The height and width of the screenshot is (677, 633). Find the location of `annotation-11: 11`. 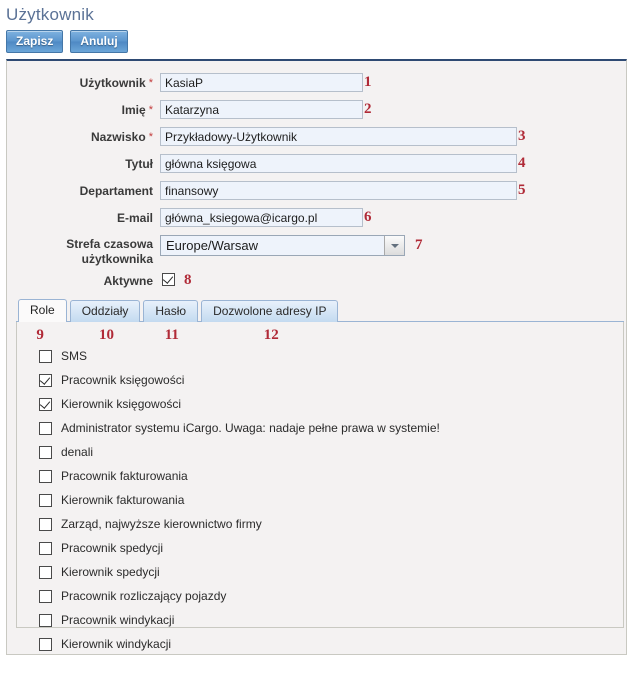

annotation-11: 11 is located at coordinates (171, 335).